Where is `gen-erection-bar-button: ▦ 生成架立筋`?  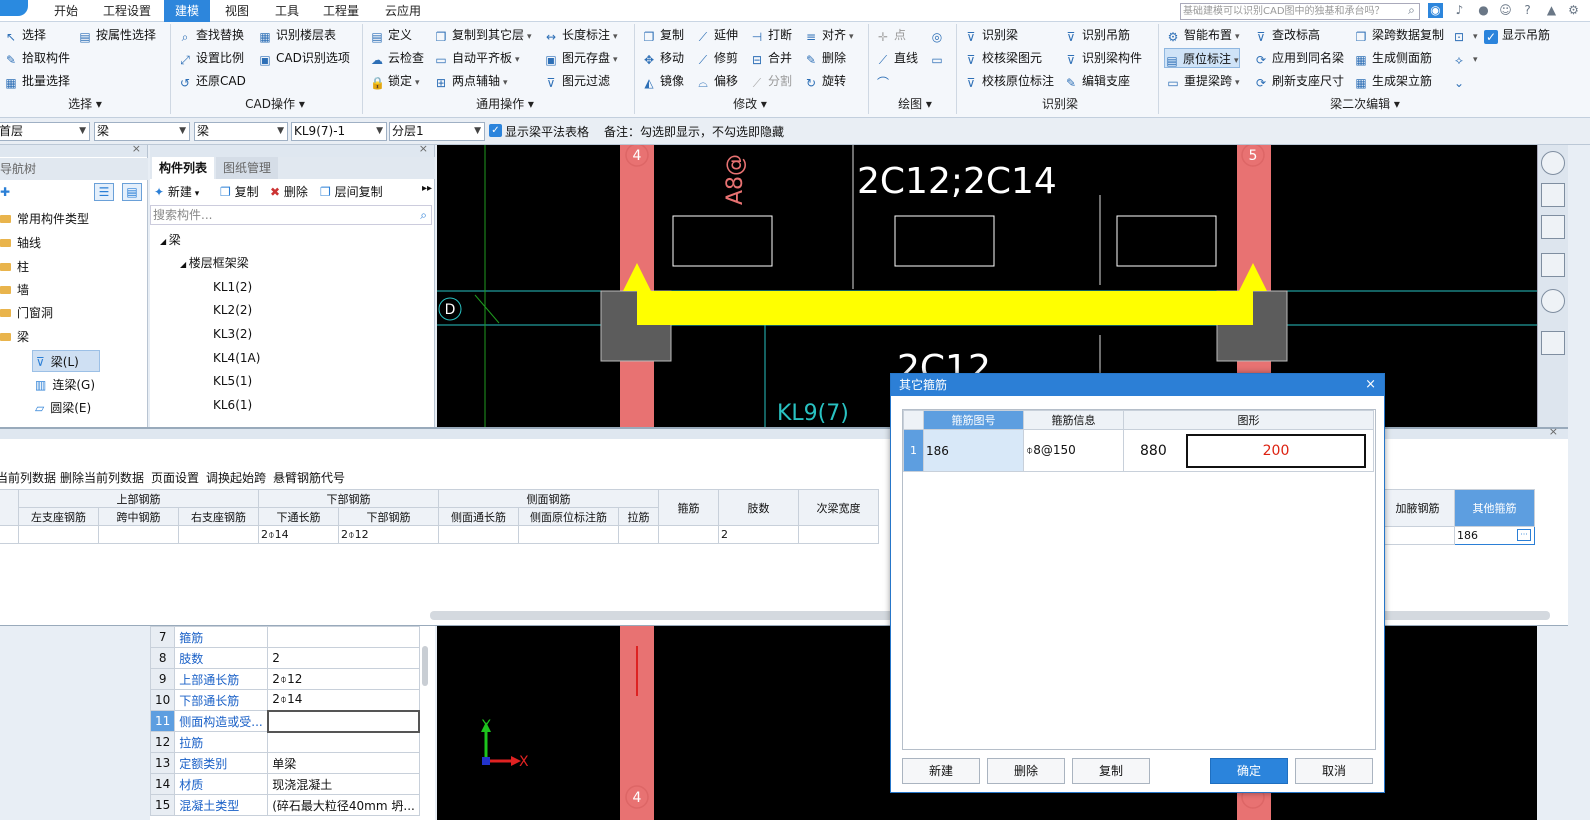
gen-erection-bar-button: ▦ 生成架立筋 is located at coordinates (1393, 81).